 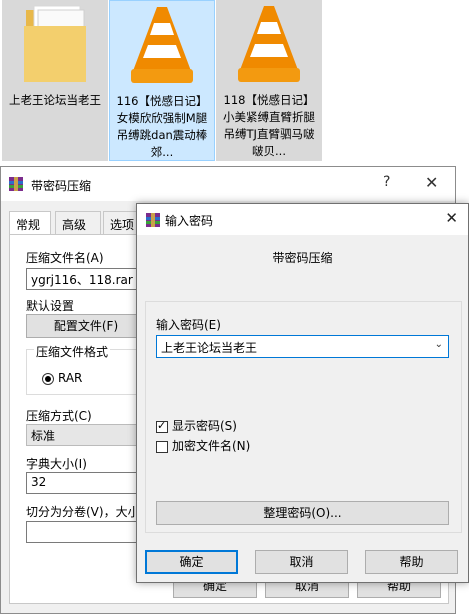 What do you see at coordinates (228, 184) in the screenshot?
I see `archive-dialog-titlebar: 带密码压缩 ? ✕` at bounding box center [228, 184].